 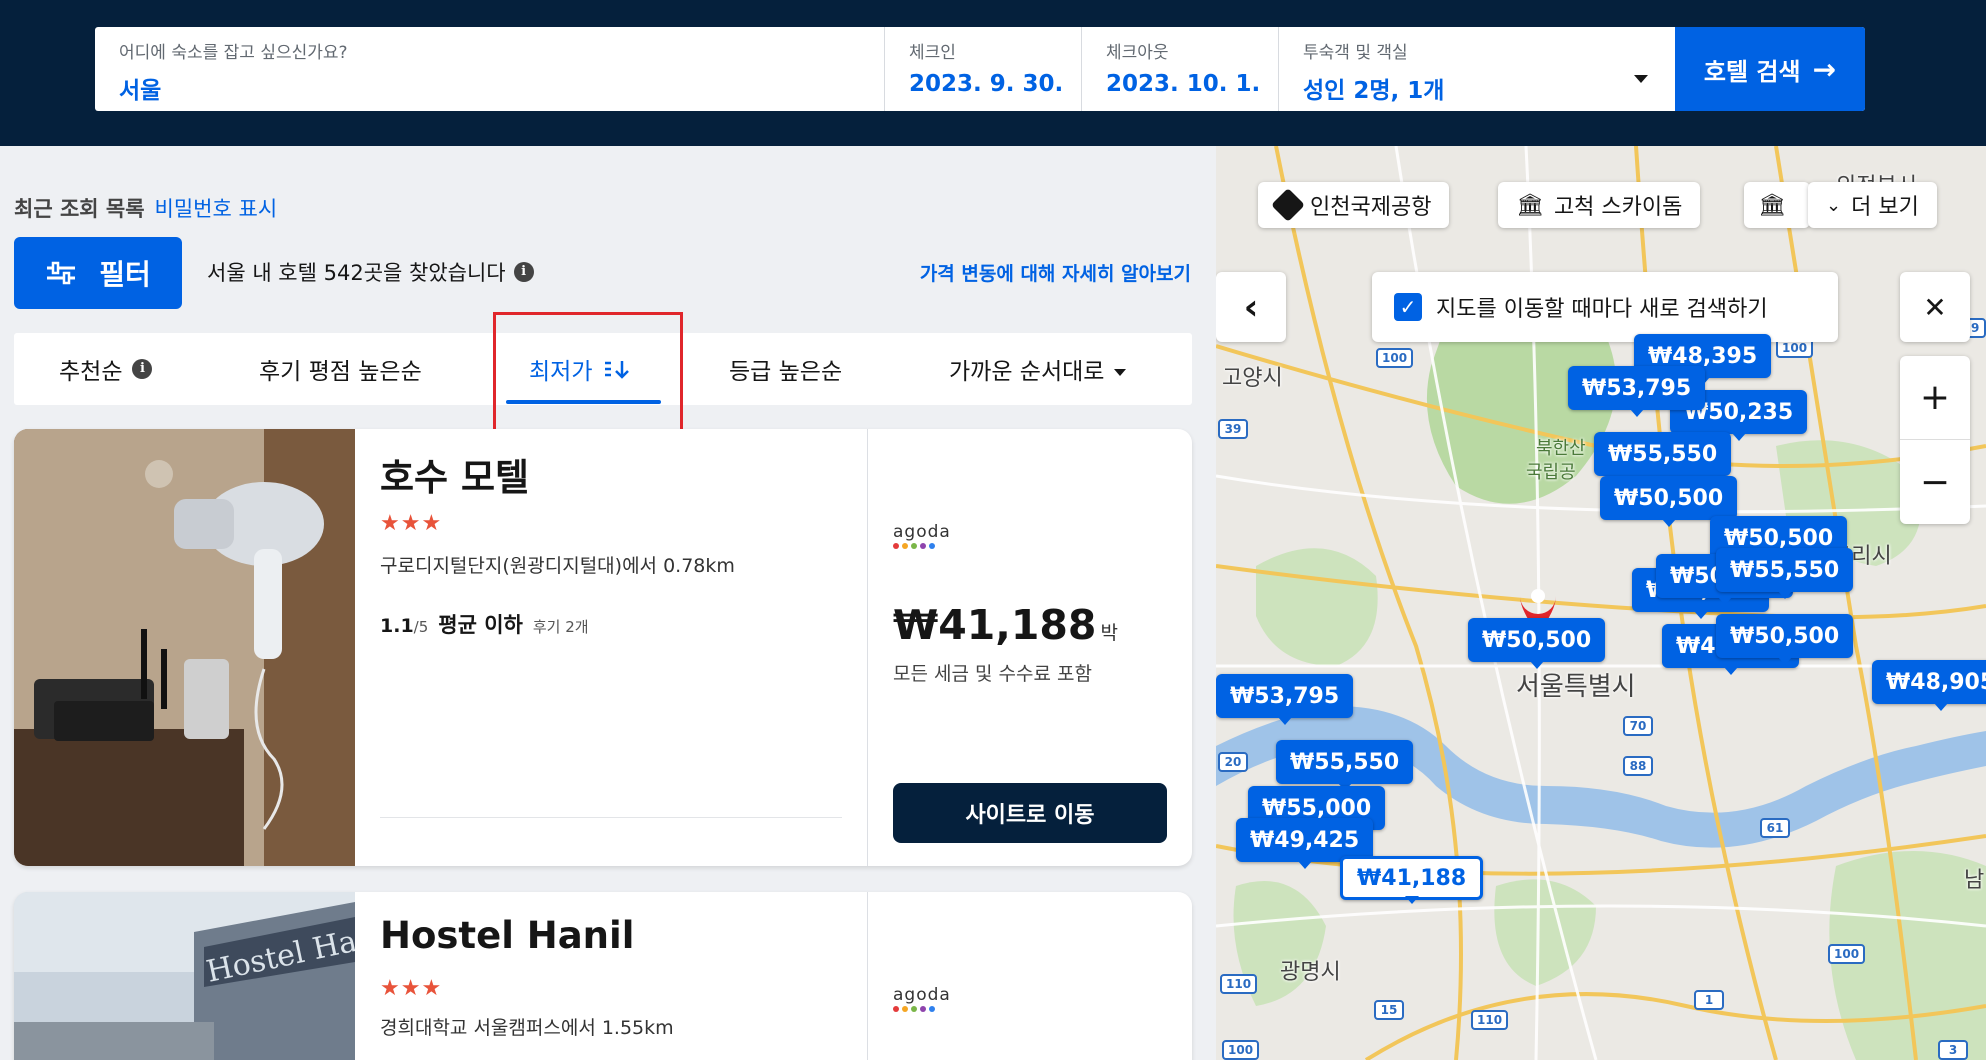 What do you see at coordinates (397, 626) in the screenshot?
I see `score-value: 1.1` at bounding box center [397, 626].